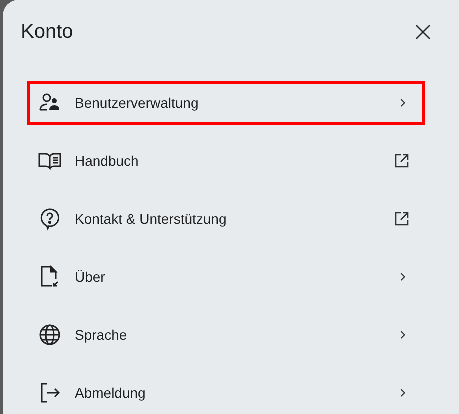 The width and height of the screenshot is (459, 414). Describe the element at coordinates (226, 103) in the screenshot. I see `menu-item: Benutzerverwaltung` at that location.